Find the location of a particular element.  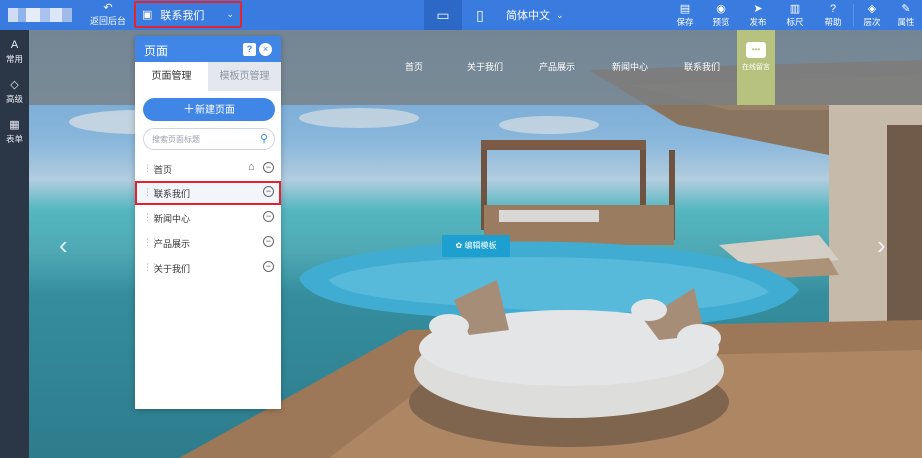

site-nav-about: 关于我们 is located at coordinates (485, 66).